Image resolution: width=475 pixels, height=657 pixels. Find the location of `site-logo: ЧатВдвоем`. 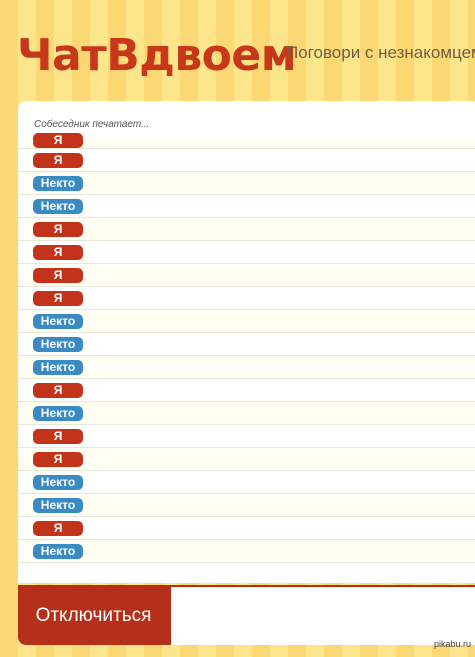

site-logo: ЧатВдвоем is located at coordinates (157, 56).